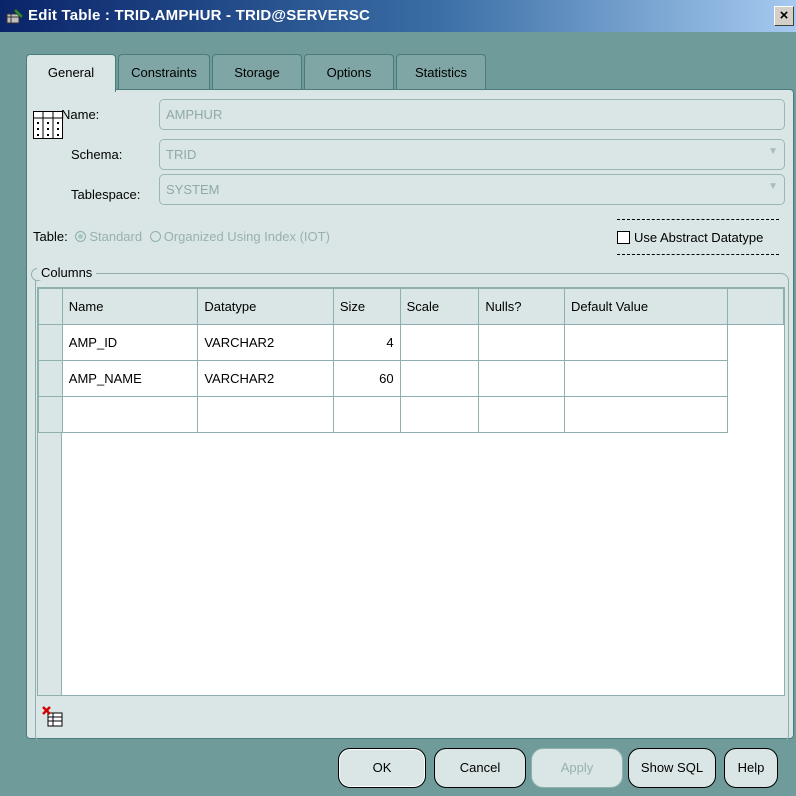  What do you see at coordinates (71, 73) in the screenshot?
I see `tab-general: General` at bounding box center [71, 73].